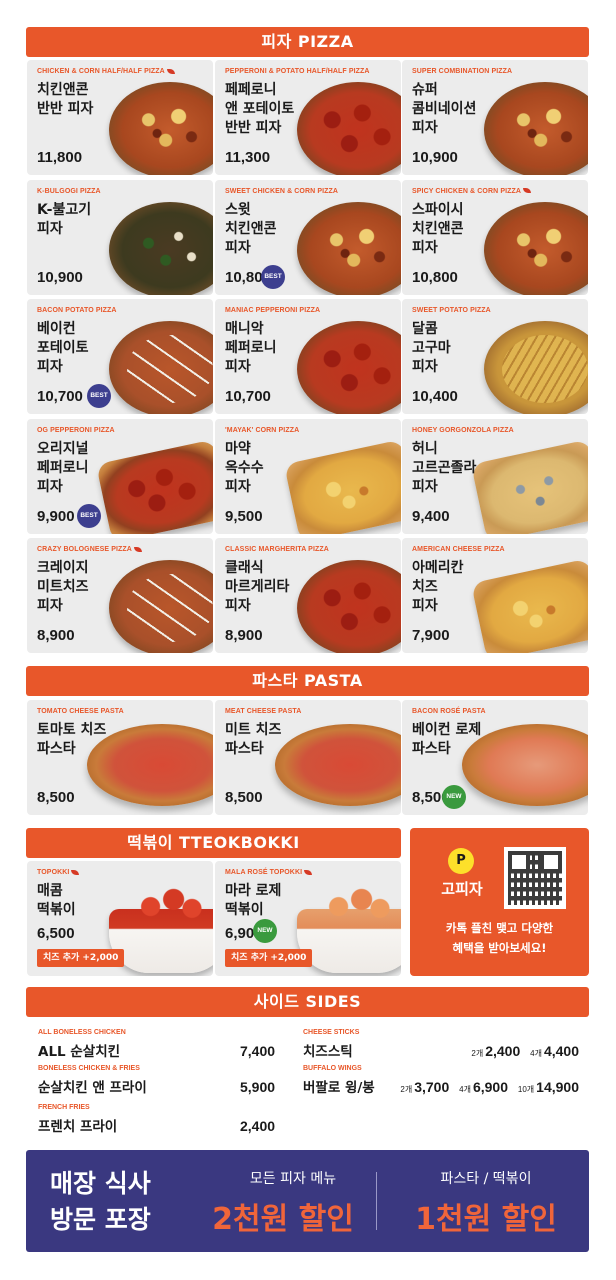 This screenshot has width=616, height=1280. I want to click on kakao-promo-box: P 고피자 카톡 플친 맺고 다양한 혜택을 받아보세요!, so click(499, 902).